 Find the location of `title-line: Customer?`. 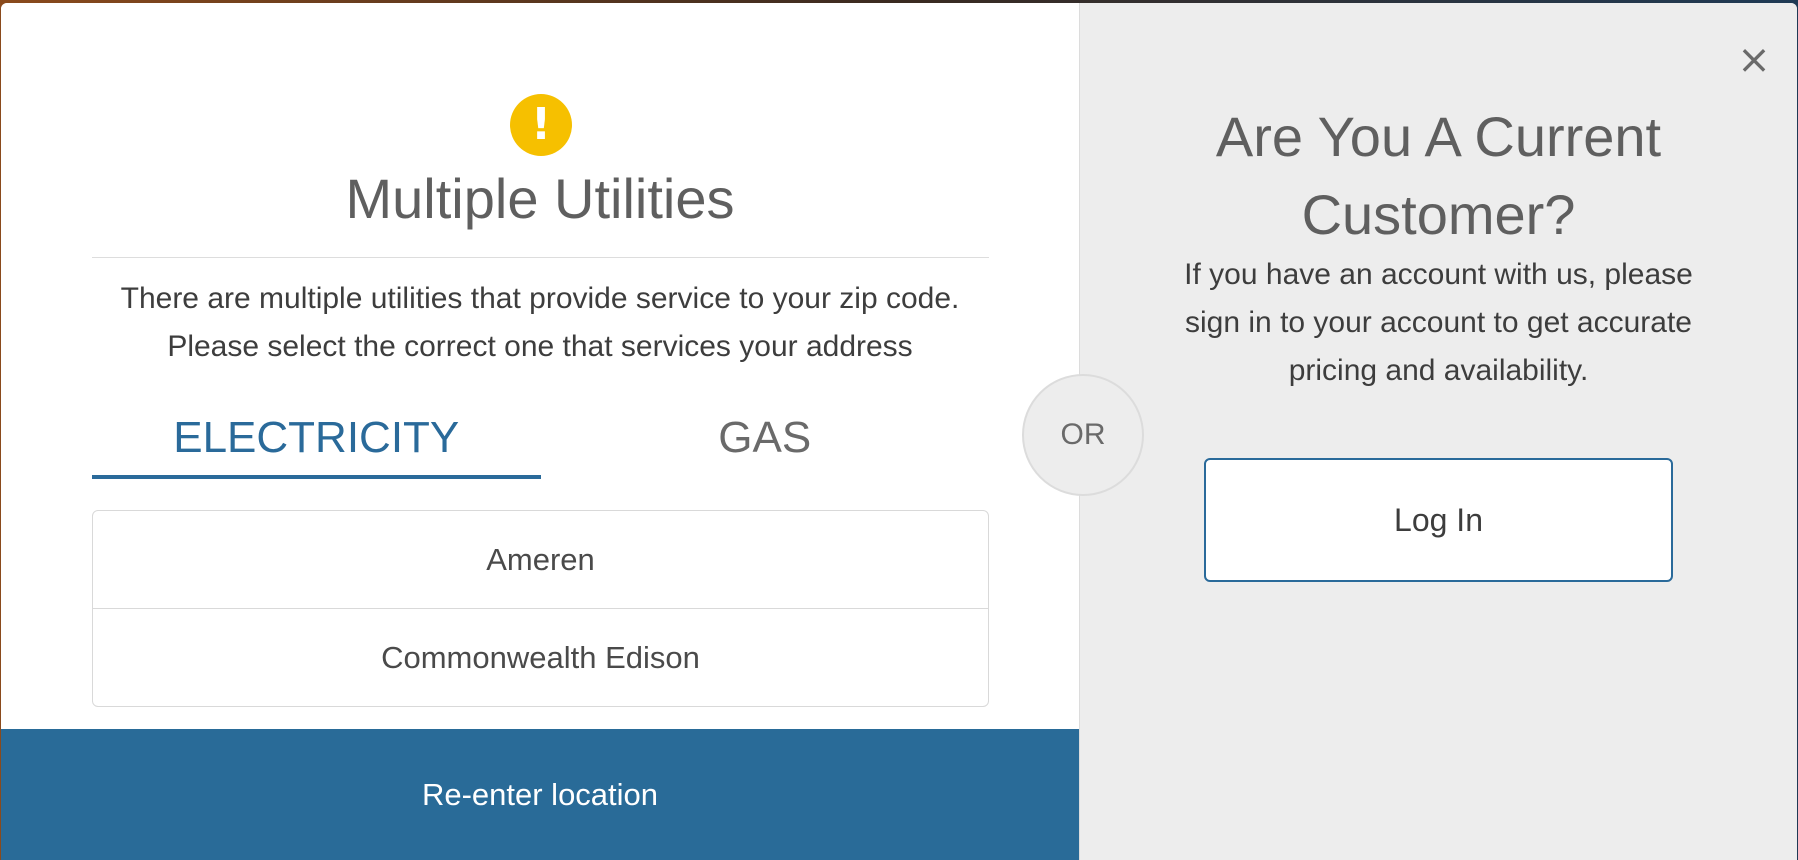

title-line: Customer? is located at coordinates (1438, 214).